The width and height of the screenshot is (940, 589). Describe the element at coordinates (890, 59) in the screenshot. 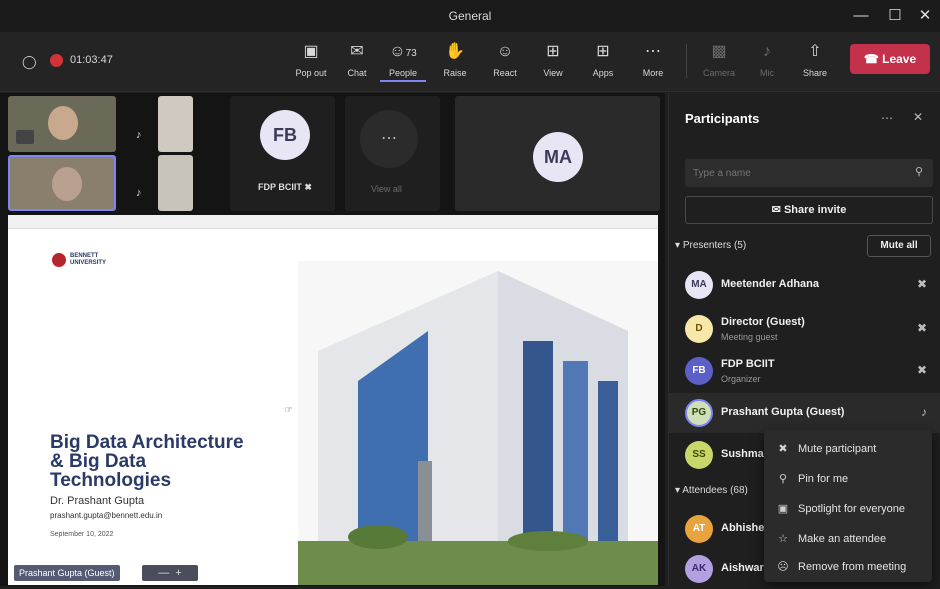

I see `leave-button: ☎ Leave` at that location.